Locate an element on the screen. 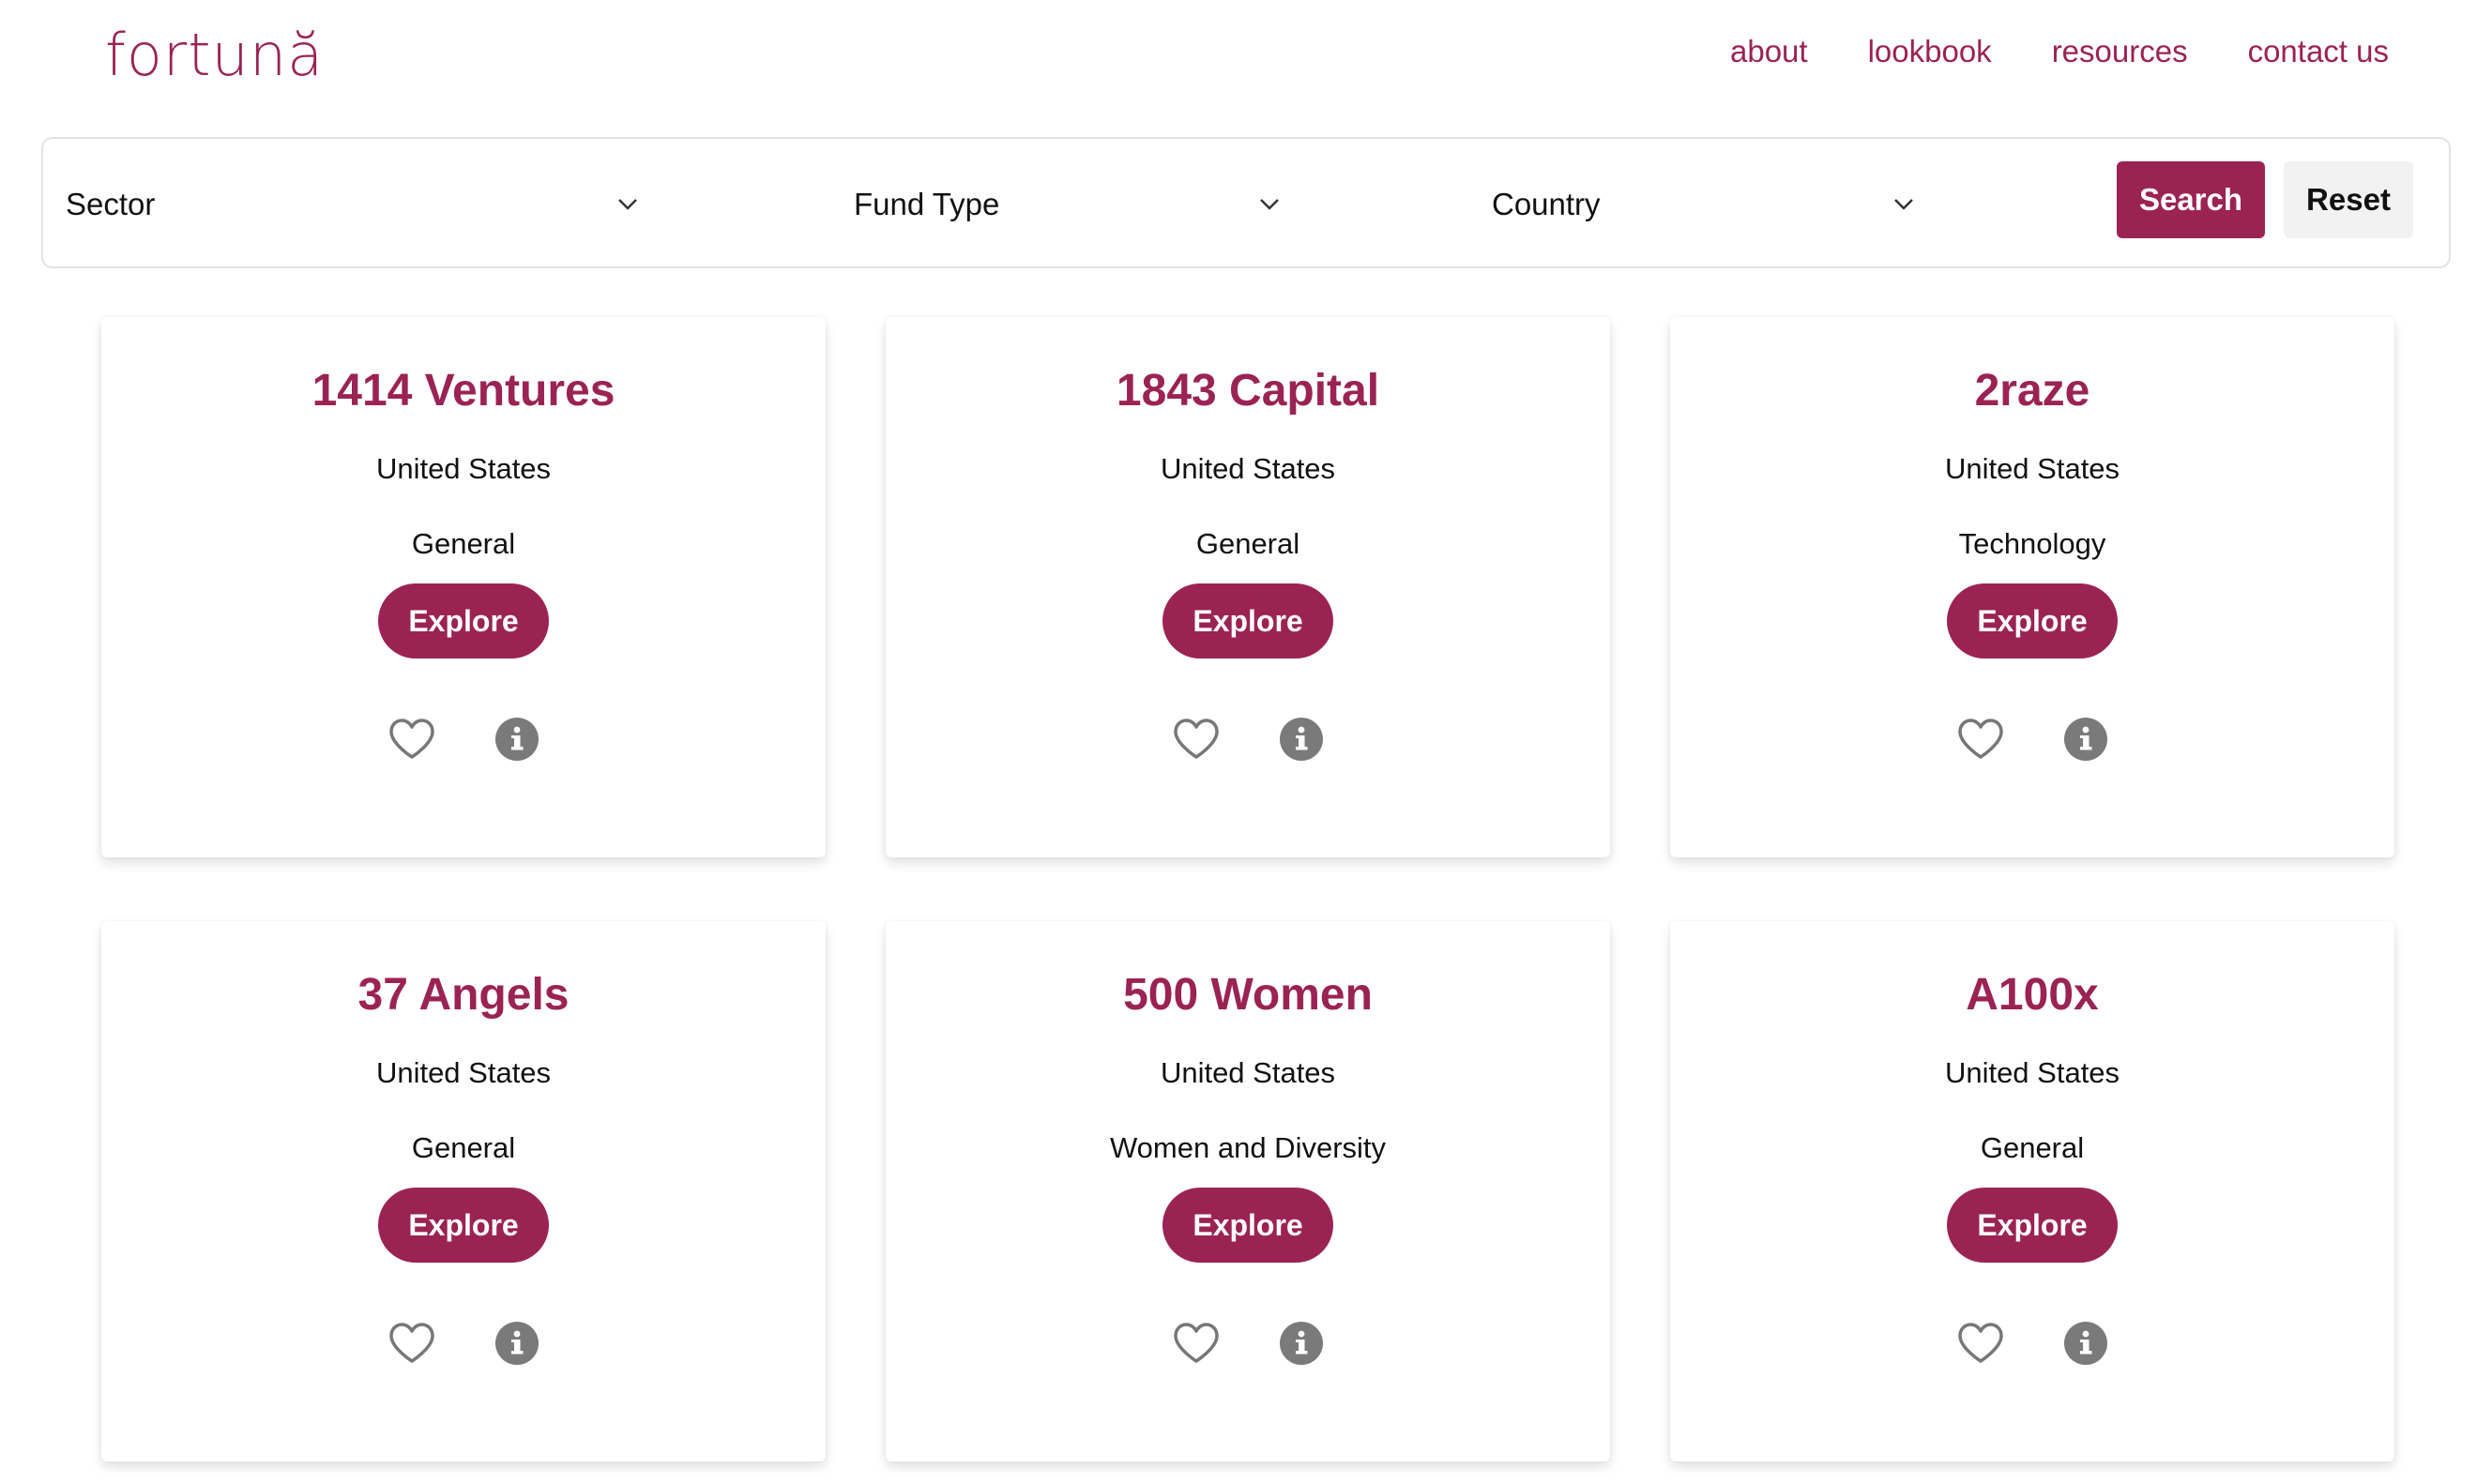 This screenshot has width=2492, height=1484. fund-card: A100x United States General Explore is located at coordinates (2032, 1191).